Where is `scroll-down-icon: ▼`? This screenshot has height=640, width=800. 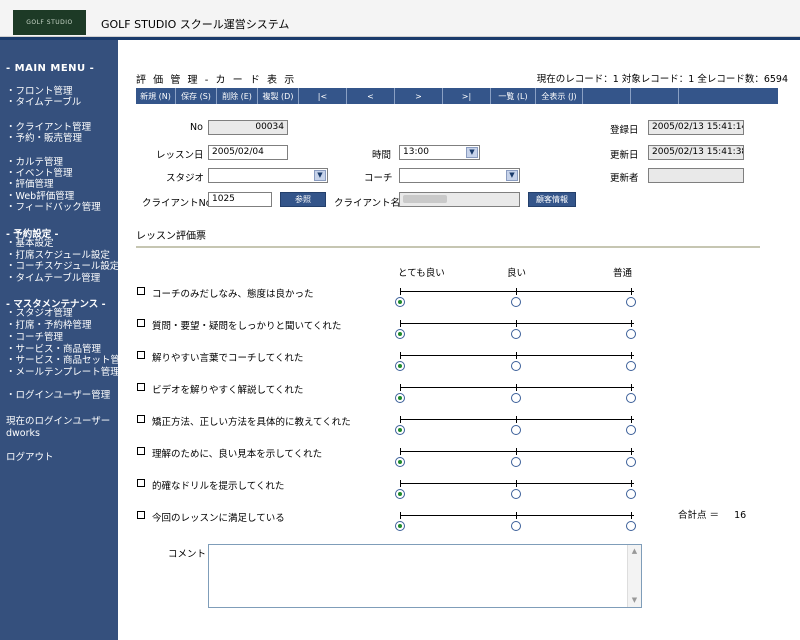
scroll-down-icon: ▼ is located at coordinates (634, 600).